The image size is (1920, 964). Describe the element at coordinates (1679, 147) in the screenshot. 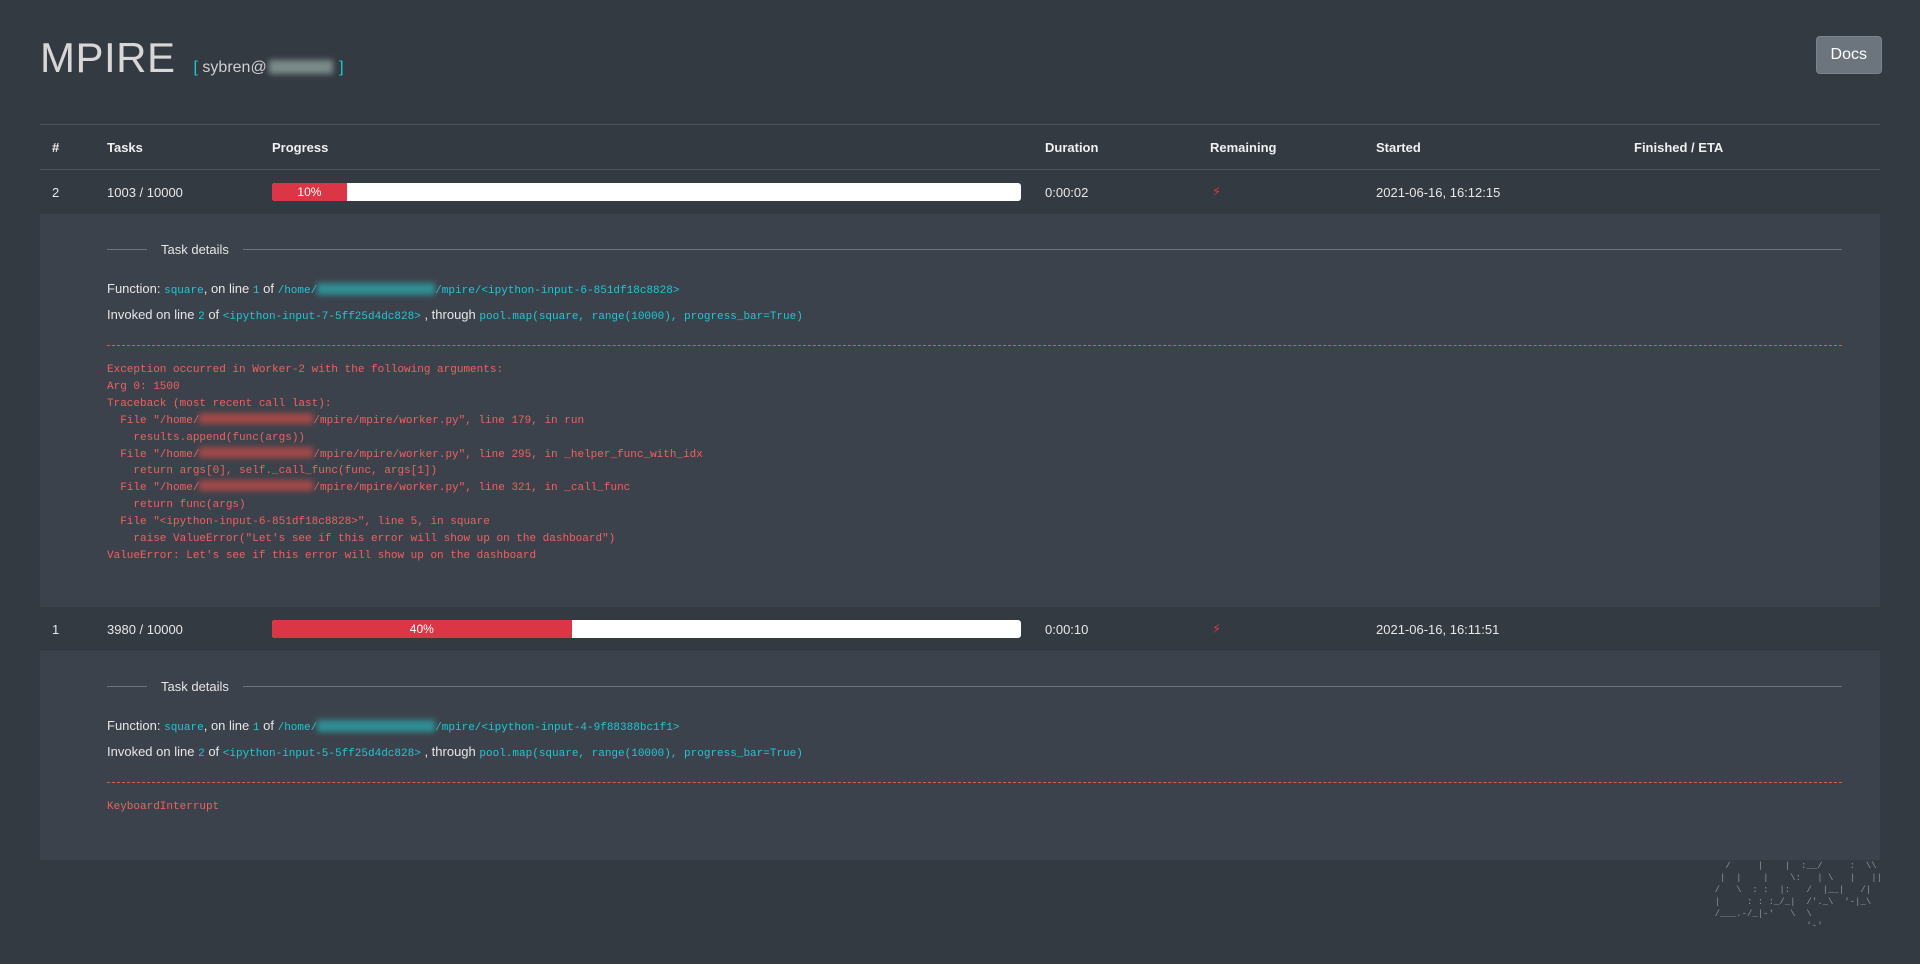

I see `col-finished-header: Finished / ETA` at that location.